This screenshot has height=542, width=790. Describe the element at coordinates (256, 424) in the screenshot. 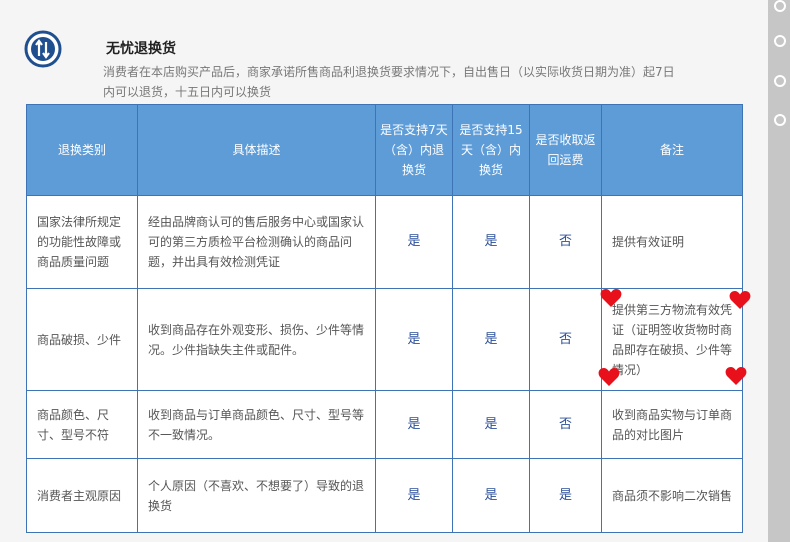

I see `description-cell: 收到商品与订单商品颜色、尺寸、型号等不一致情况。` at that location.